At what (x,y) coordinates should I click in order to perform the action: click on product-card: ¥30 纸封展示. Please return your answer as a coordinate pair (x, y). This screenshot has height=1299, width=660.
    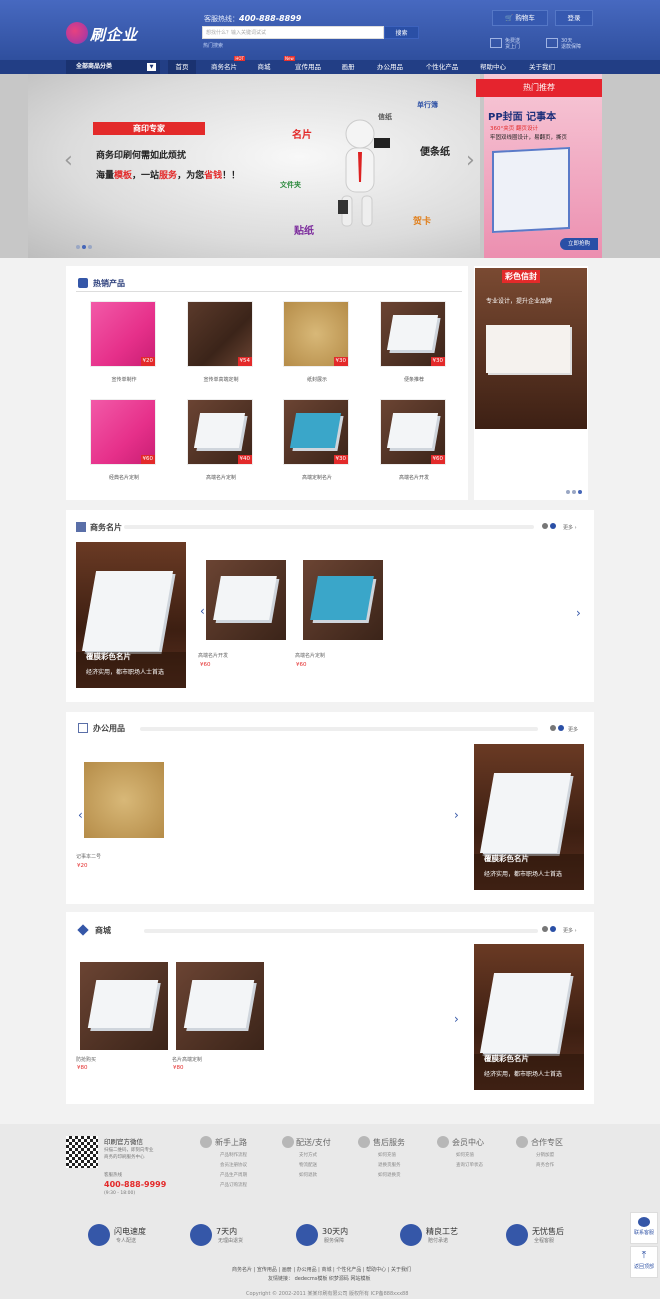
    Looking at the image, I should click on (317, 342).